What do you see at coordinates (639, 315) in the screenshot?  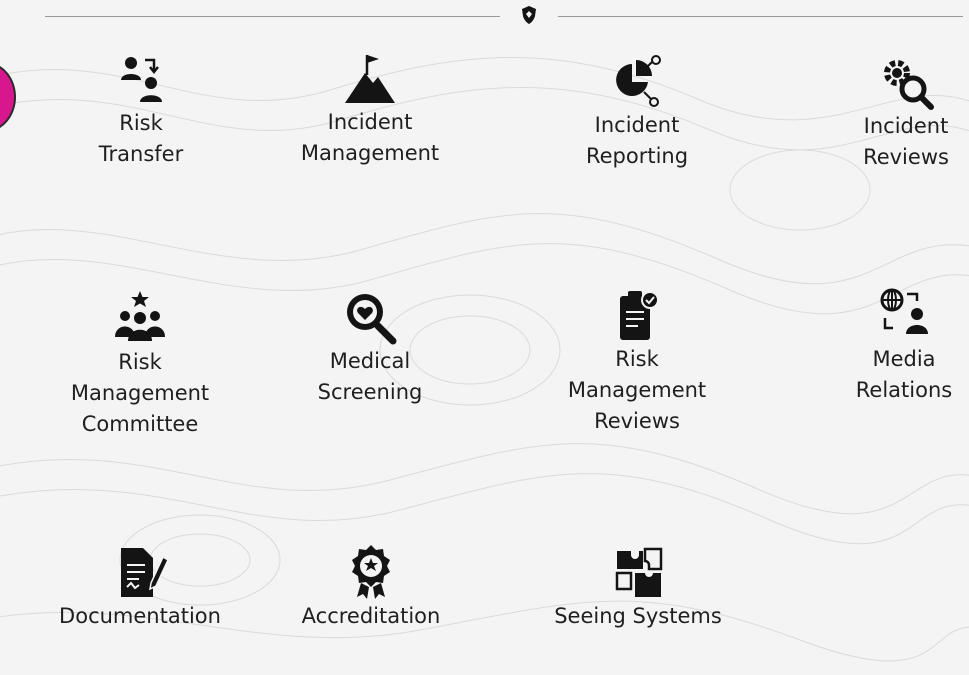 I see `clipboard-check-icon` at bounding box center [639, 315].